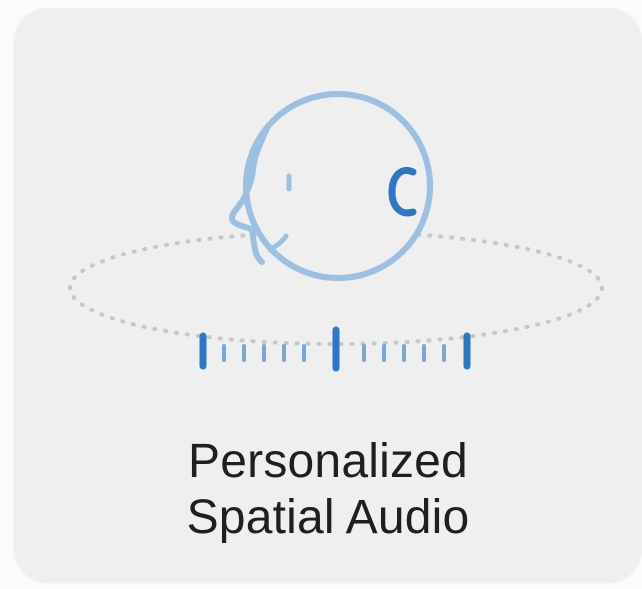 Image resolution: width=642 pixels, height=589 pixels. I want to click on tile-title-line-2: Spatial Audio, so click(328, 517).